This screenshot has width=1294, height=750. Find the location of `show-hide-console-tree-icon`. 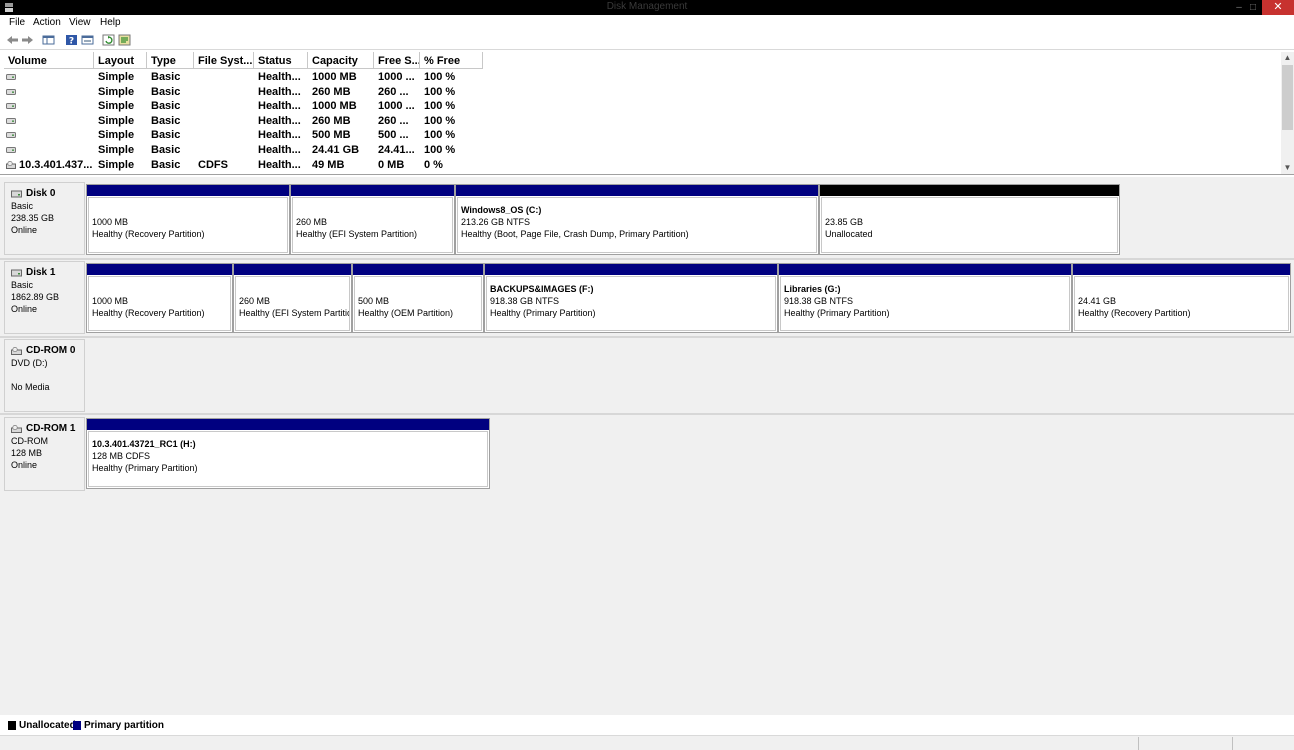

show-hide-console-tree-icon is located at coordinates (48, 40).